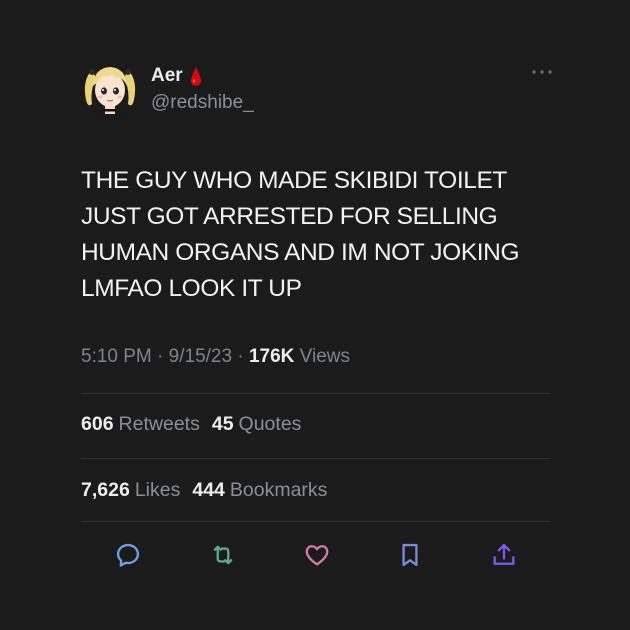  What do you see at coordinates (200, 356) in the screenshot?
I see `tweet-date: 9/15/23` at bounding box center [200, 356].